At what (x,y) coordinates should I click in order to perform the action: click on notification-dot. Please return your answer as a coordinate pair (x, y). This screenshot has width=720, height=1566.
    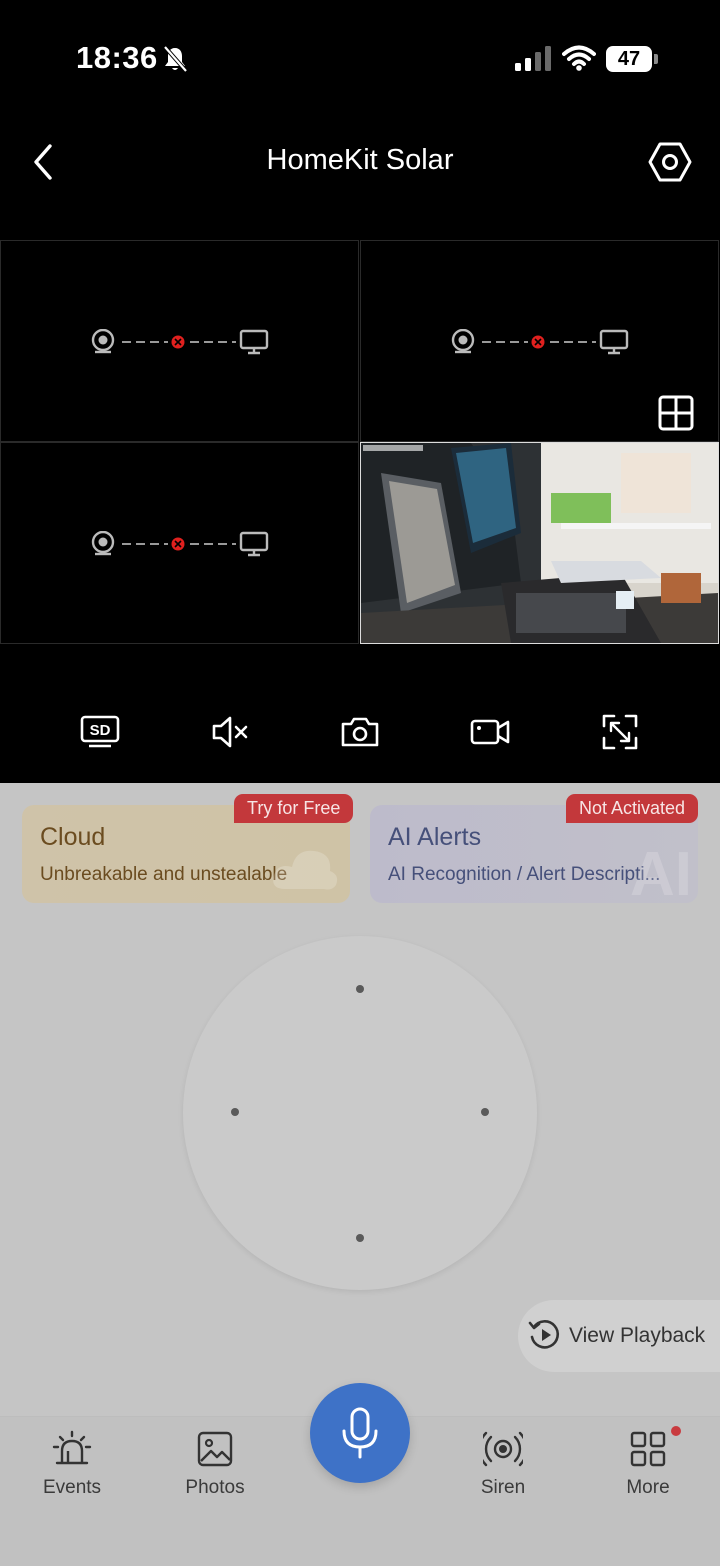
    Looking at the image, I should click on (676, 1431).